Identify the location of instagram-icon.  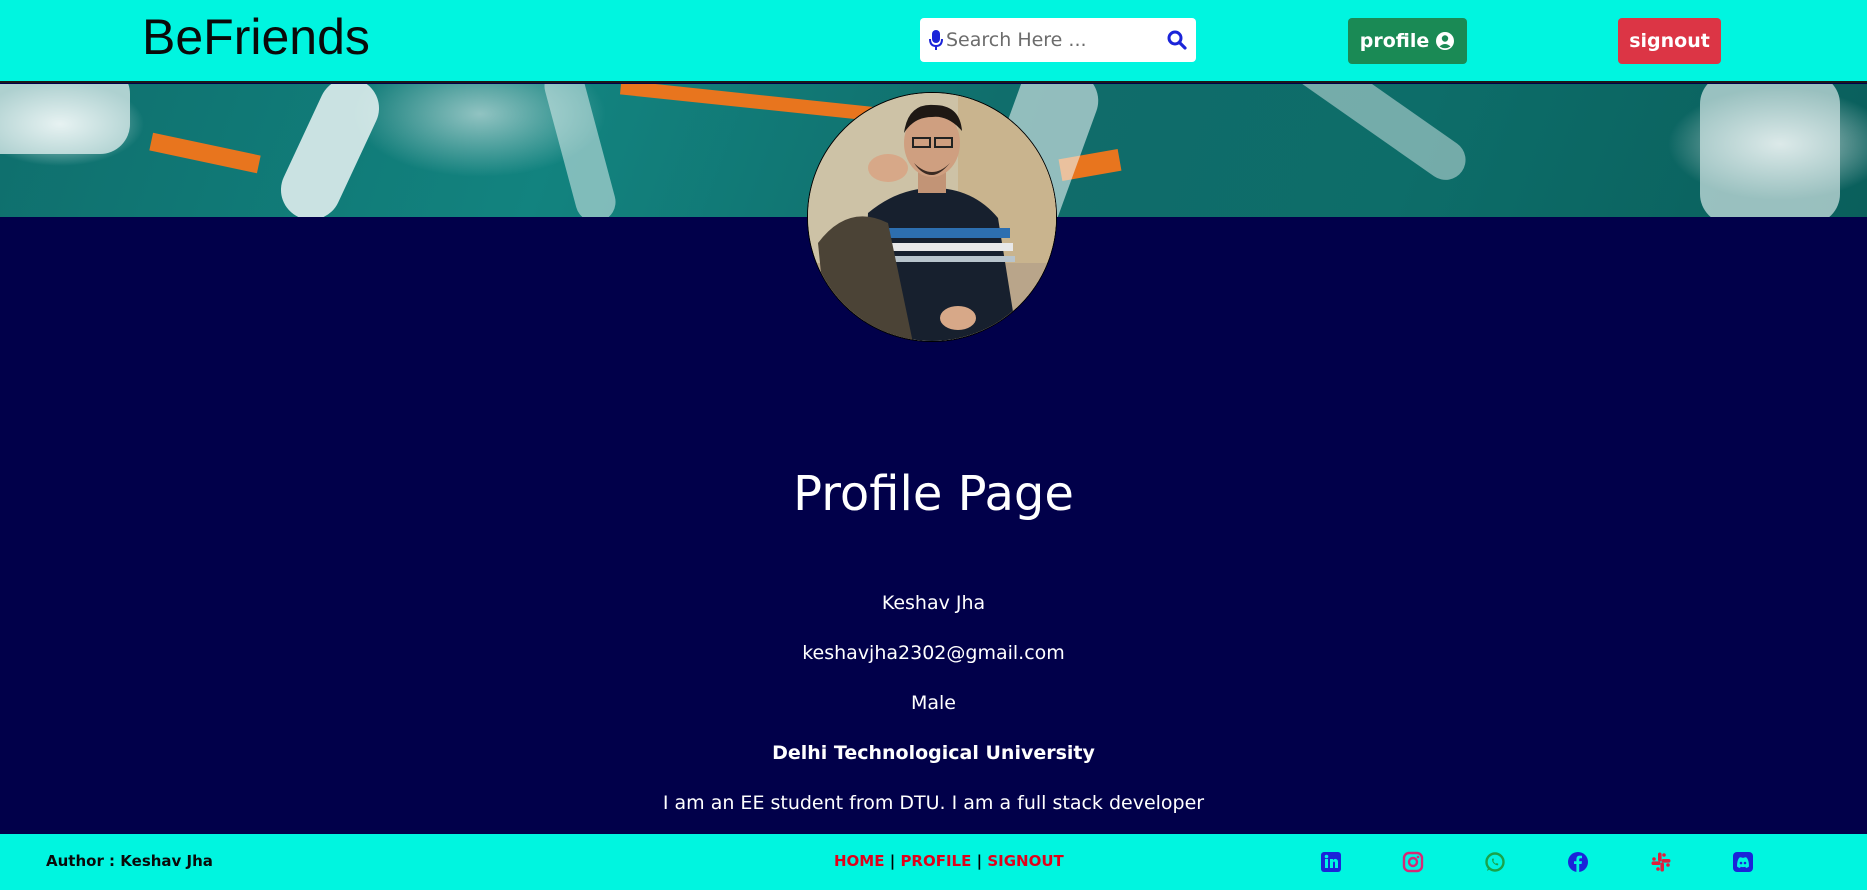
(1413, 862).